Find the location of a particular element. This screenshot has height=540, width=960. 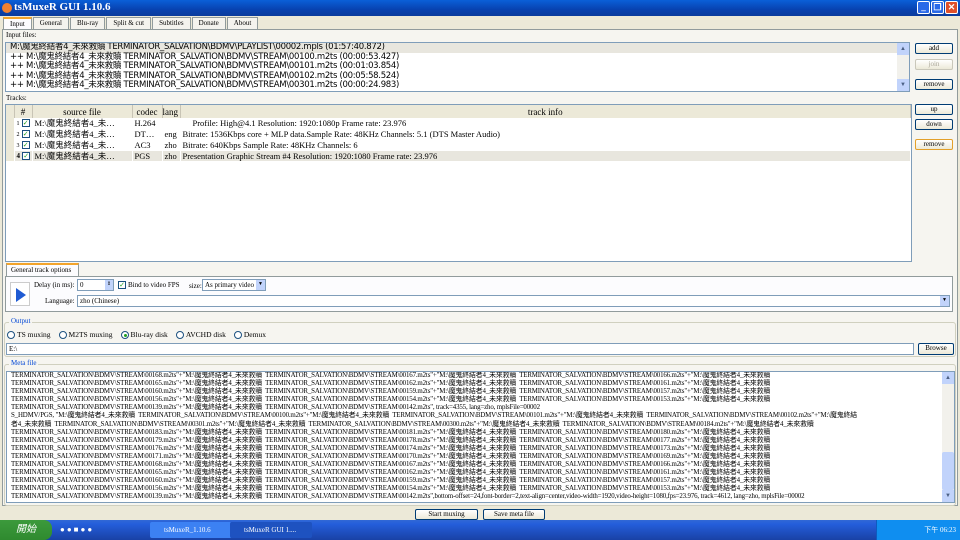

tab-input: Input is located at coordinates (17, 23).